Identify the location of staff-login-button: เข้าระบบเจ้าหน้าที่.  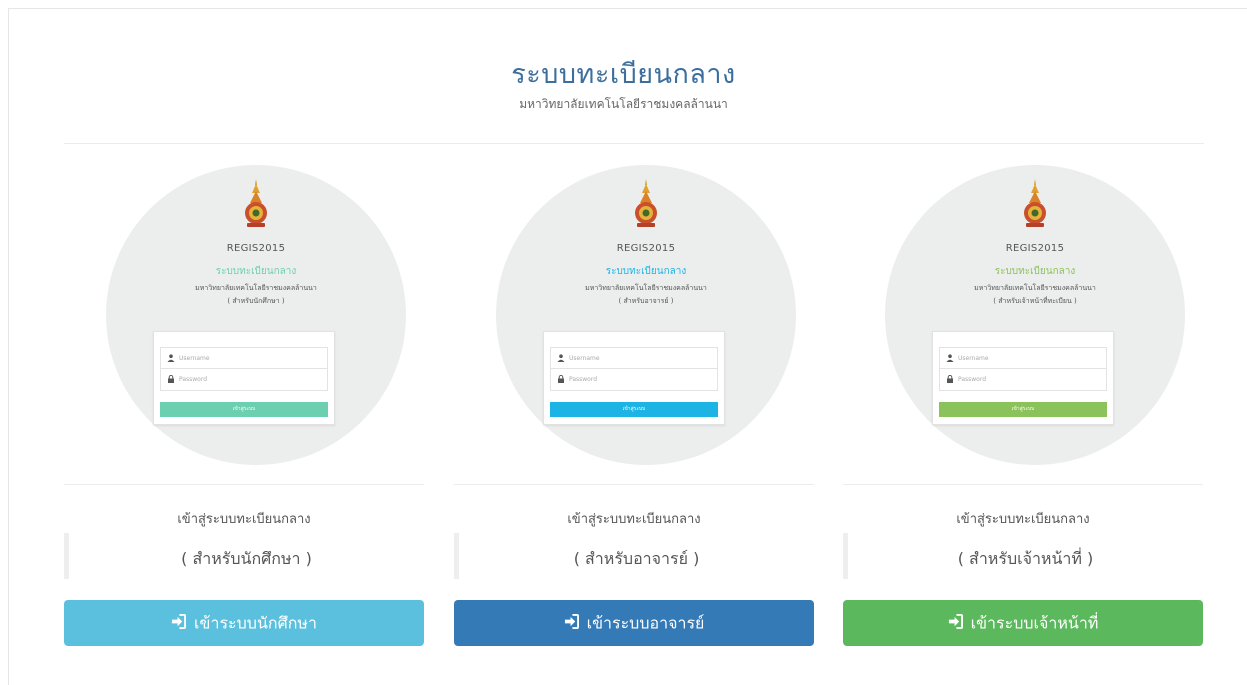
(1023, 623).